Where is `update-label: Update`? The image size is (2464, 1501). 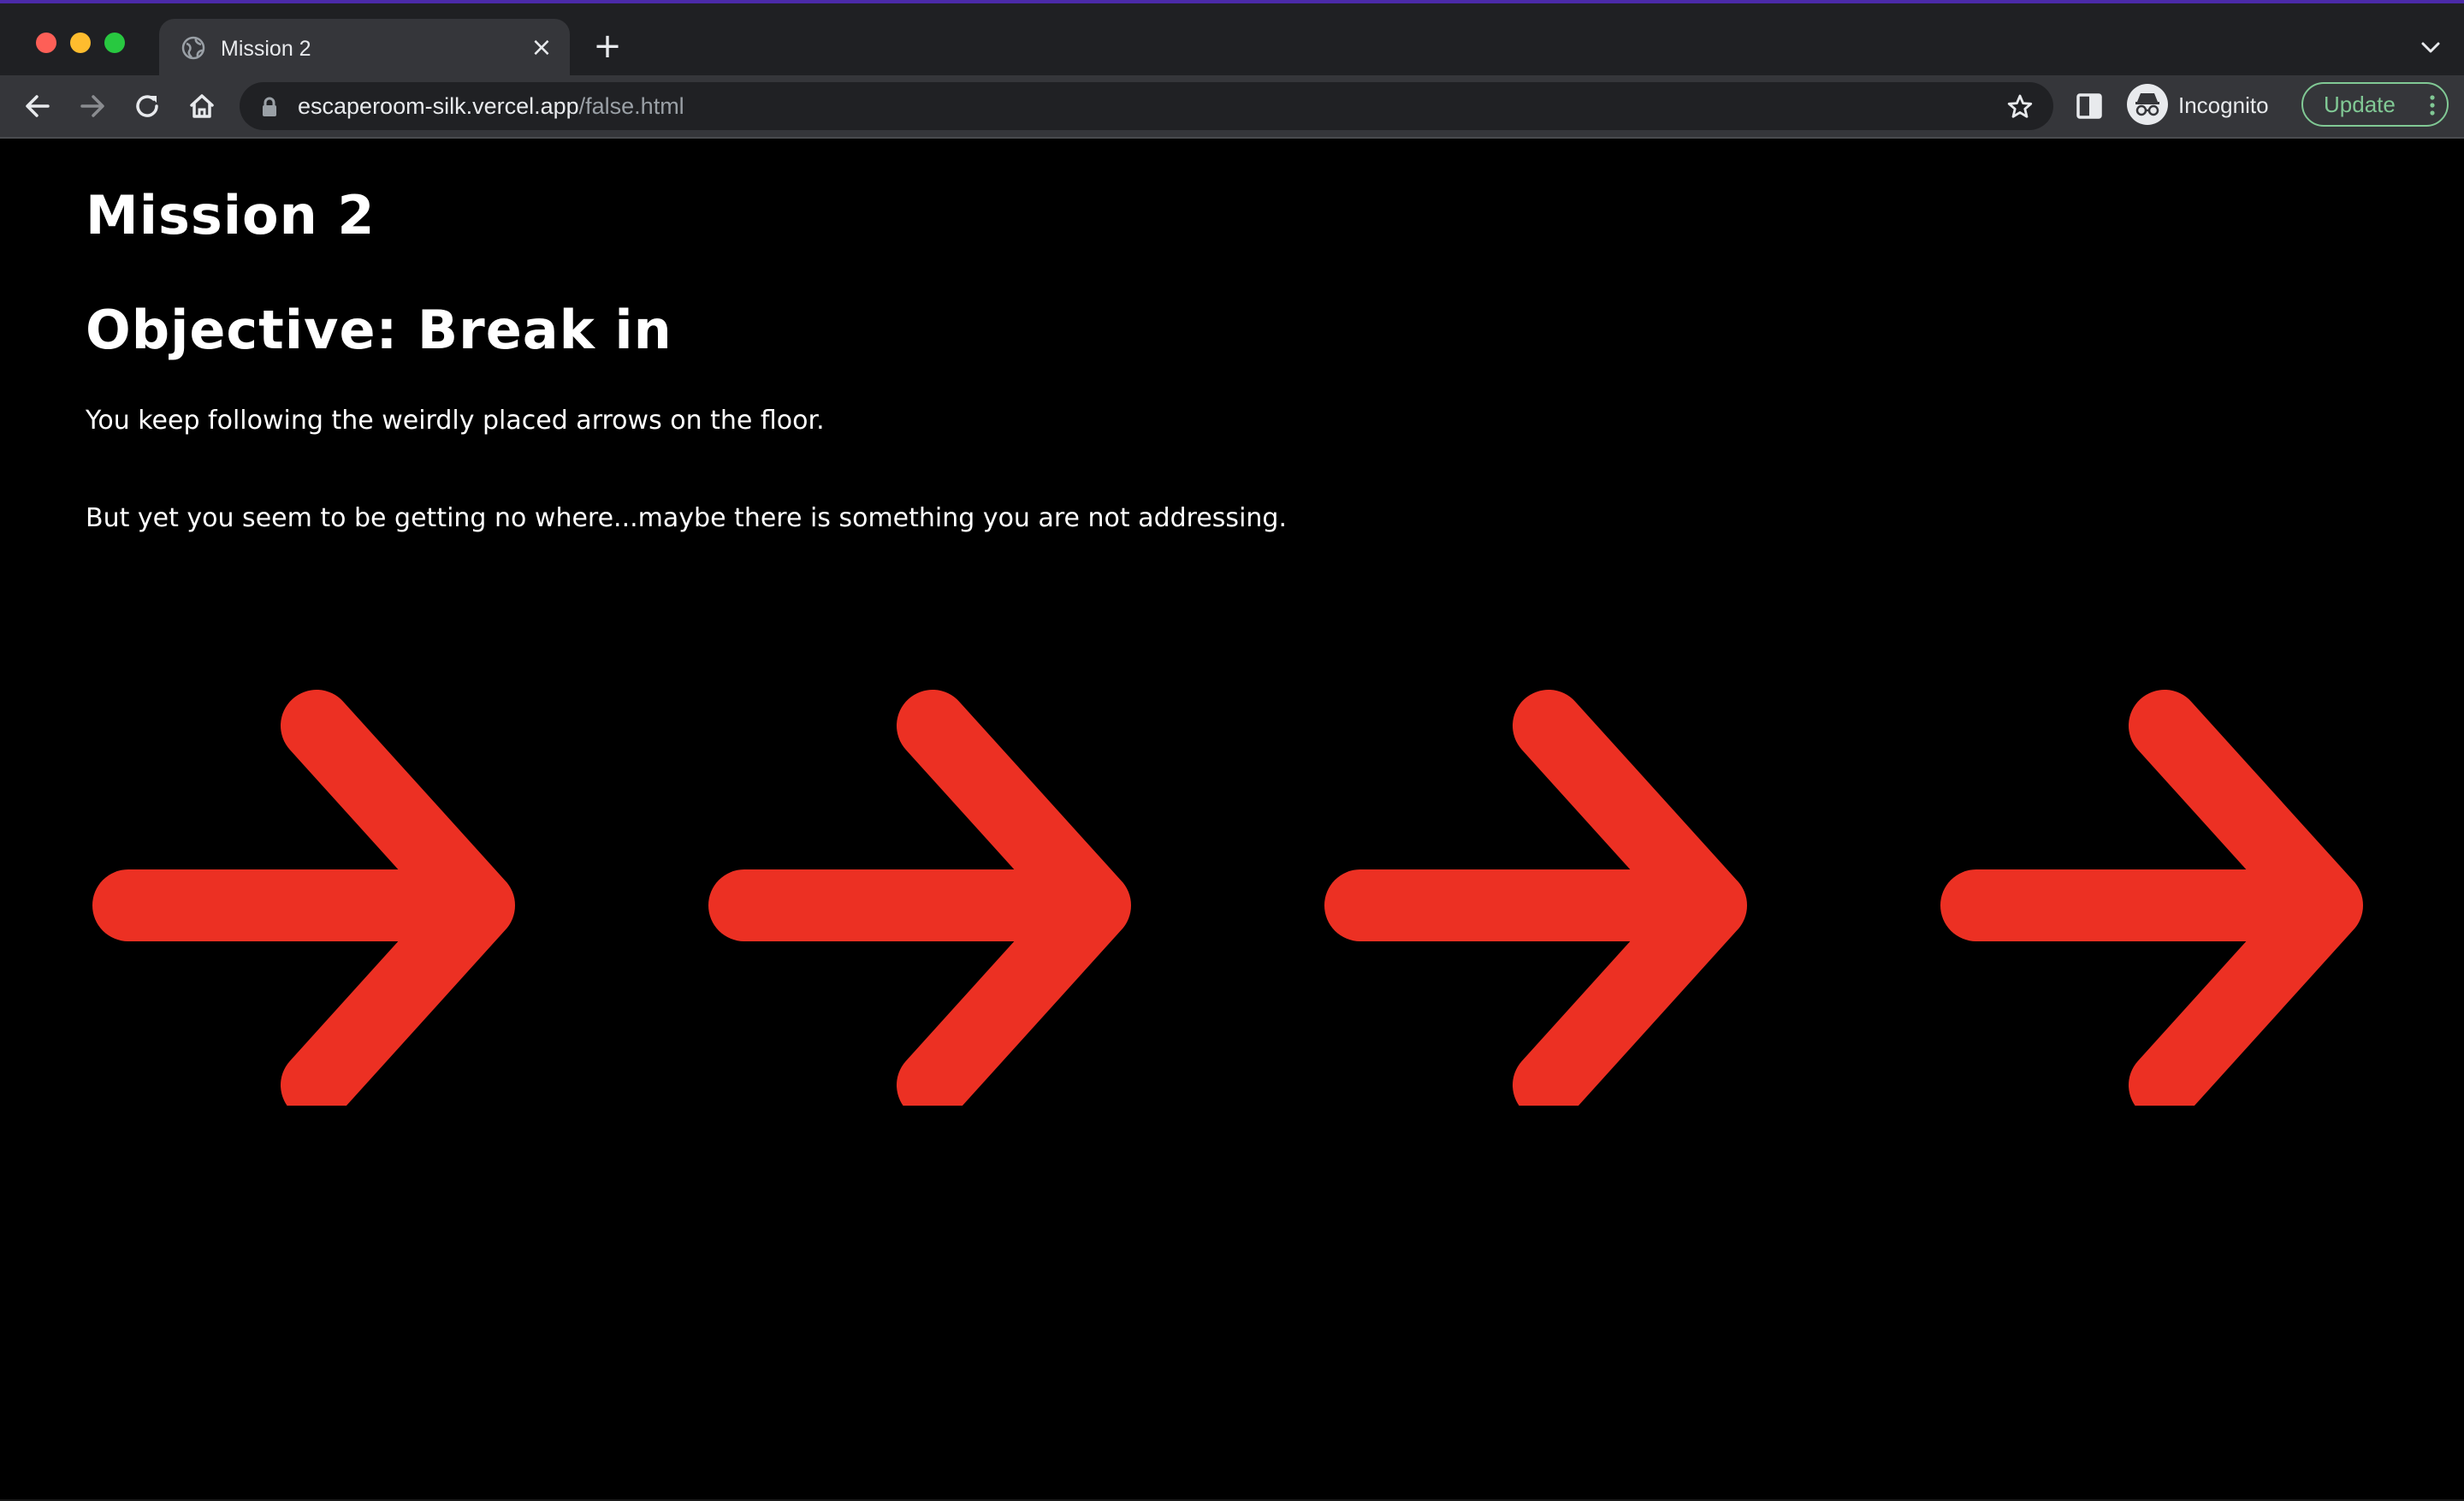
update-label: Update is located at coordinates (2360, 105).